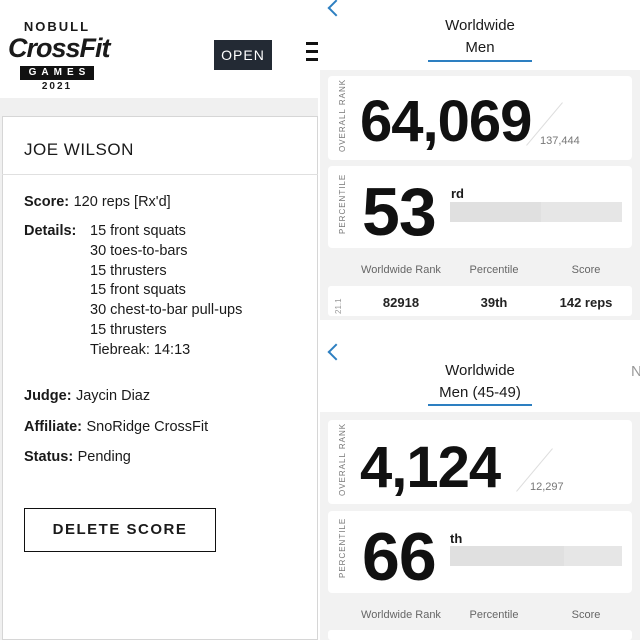  Describe the element at coordinates (120, 530) in the screenshot. I see `delete-score-button: DELETE SCORE` at that location.